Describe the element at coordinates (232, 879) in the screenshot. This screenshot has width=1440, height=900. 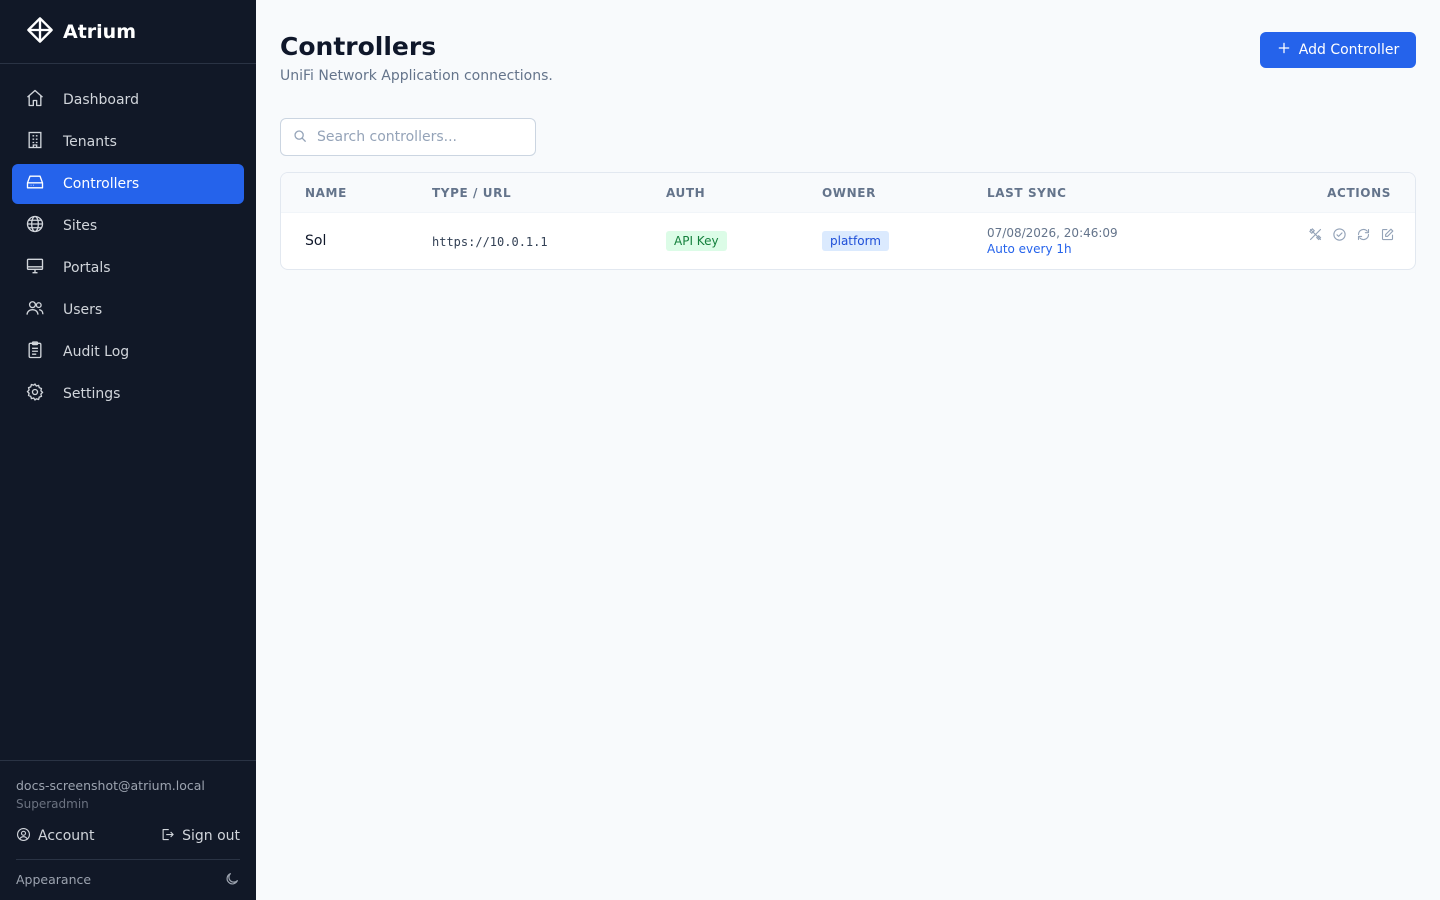
I see `moon-icon` at that location.